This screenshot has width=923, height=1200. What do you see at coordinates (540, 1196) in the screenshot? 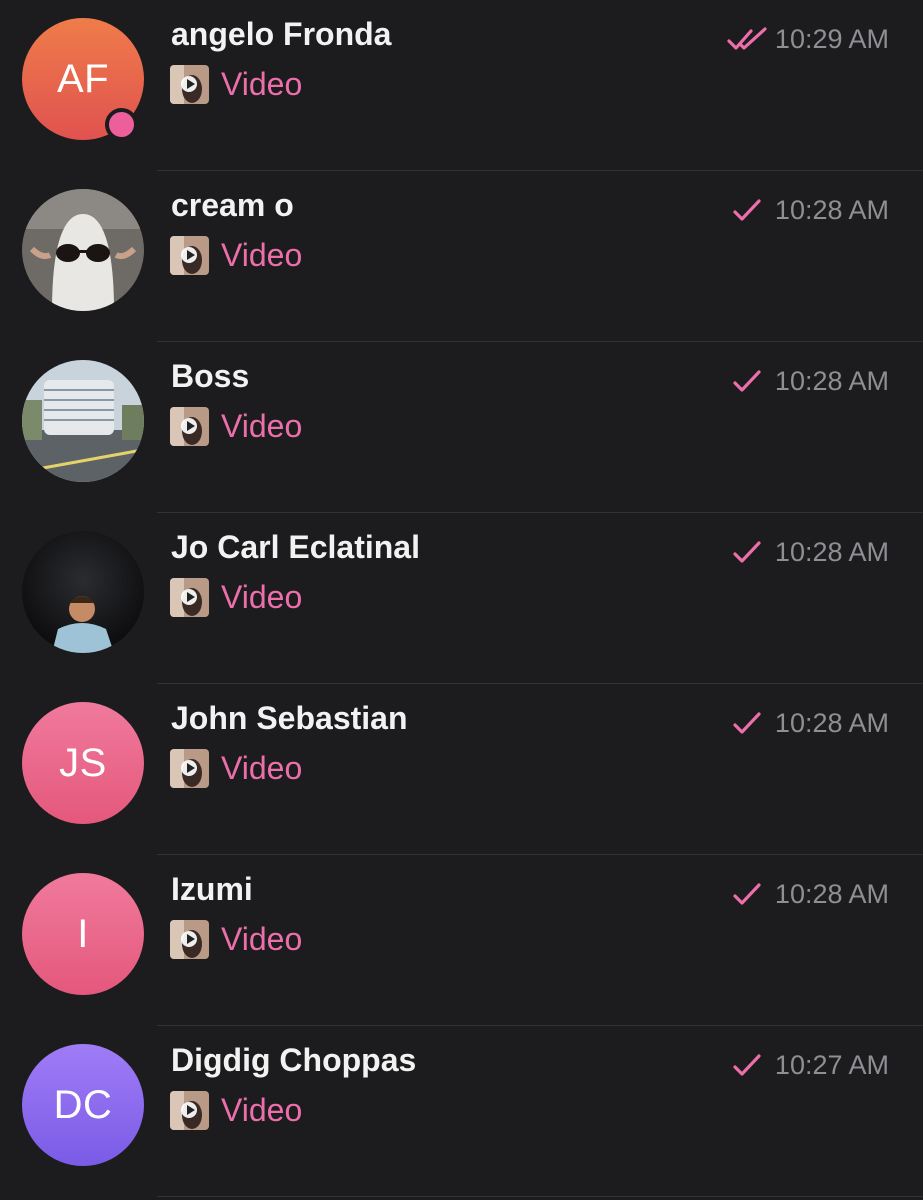
I see `row-divider` at bounding box center [540, 1196].